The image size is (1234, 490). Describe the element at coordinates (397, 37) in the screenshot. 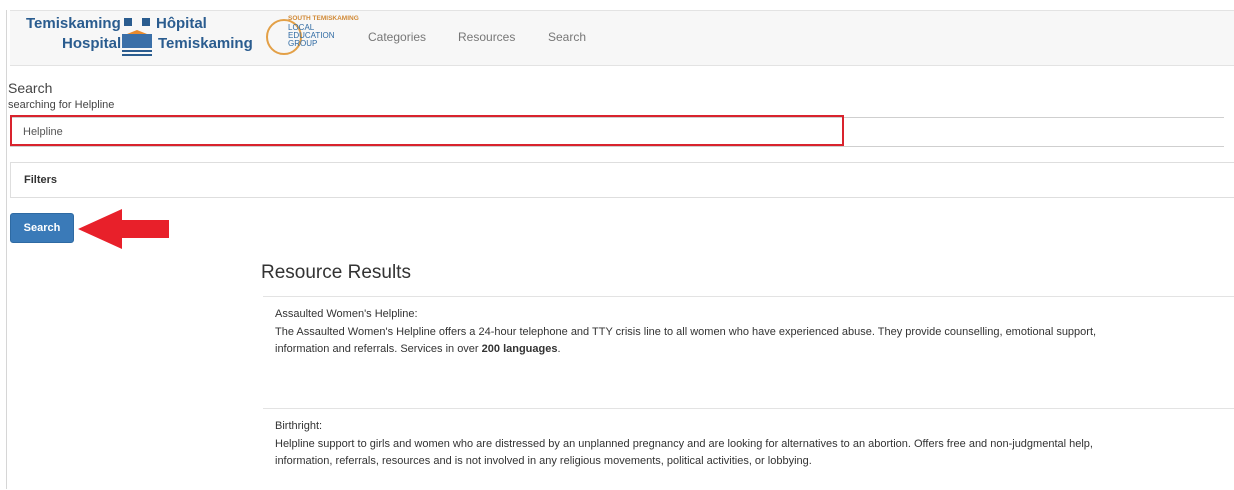

I see `nav-link-categories: Categories` at that location.